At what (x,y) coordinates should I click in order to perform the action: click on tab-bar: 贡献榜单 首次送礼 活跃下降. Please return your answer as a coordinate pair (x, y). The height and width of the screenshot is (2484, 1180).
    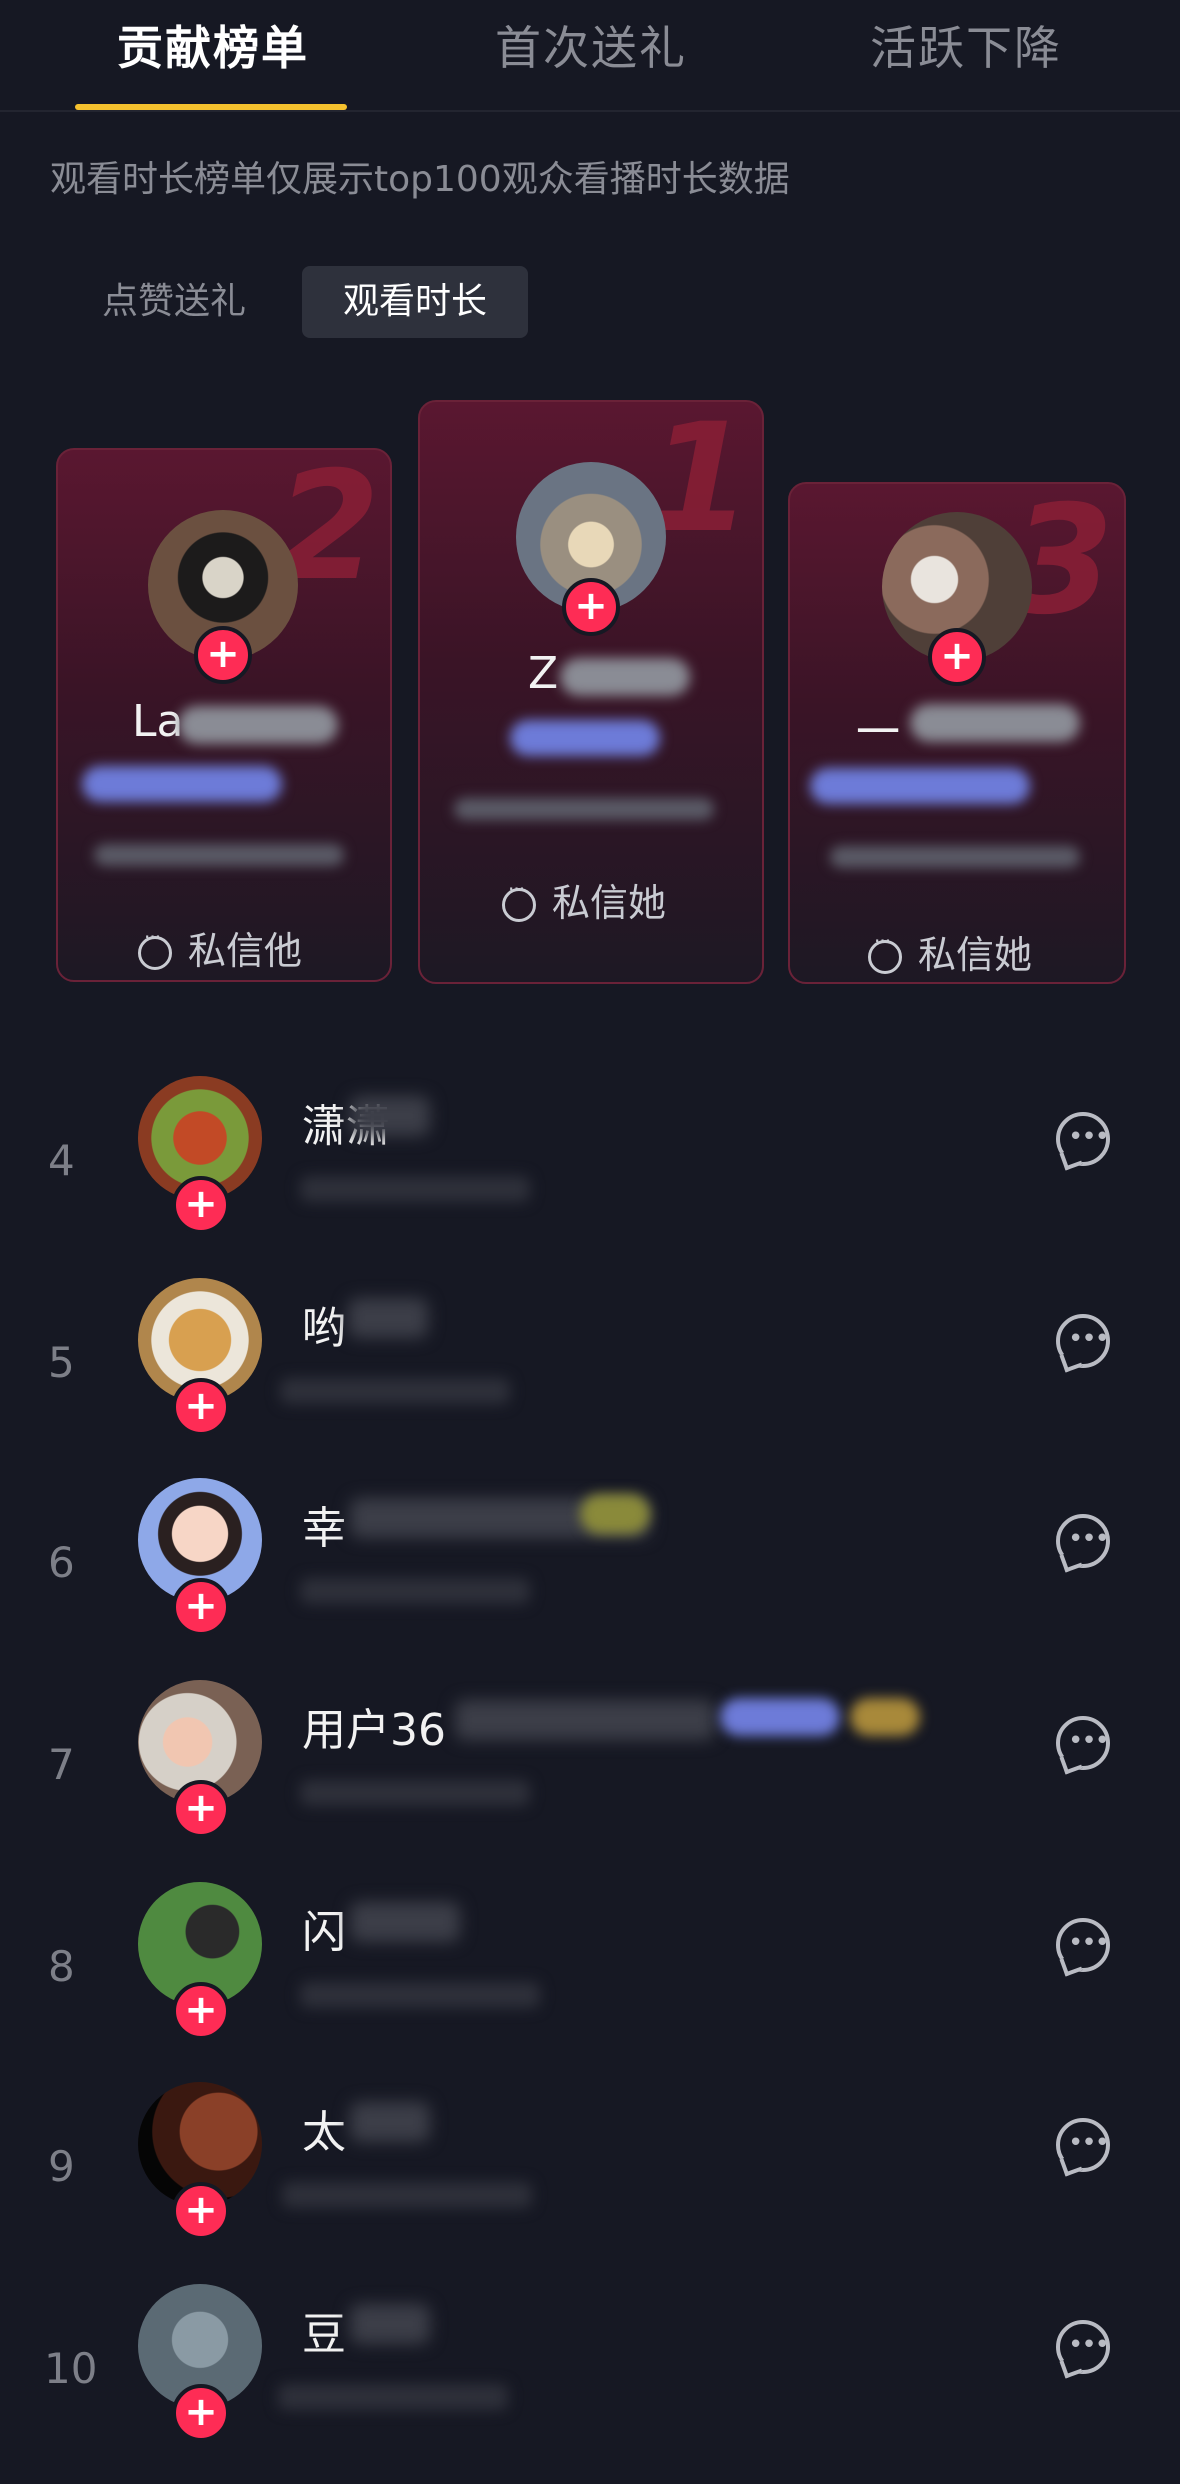
    Looking at the image, I should click on (590, 56).